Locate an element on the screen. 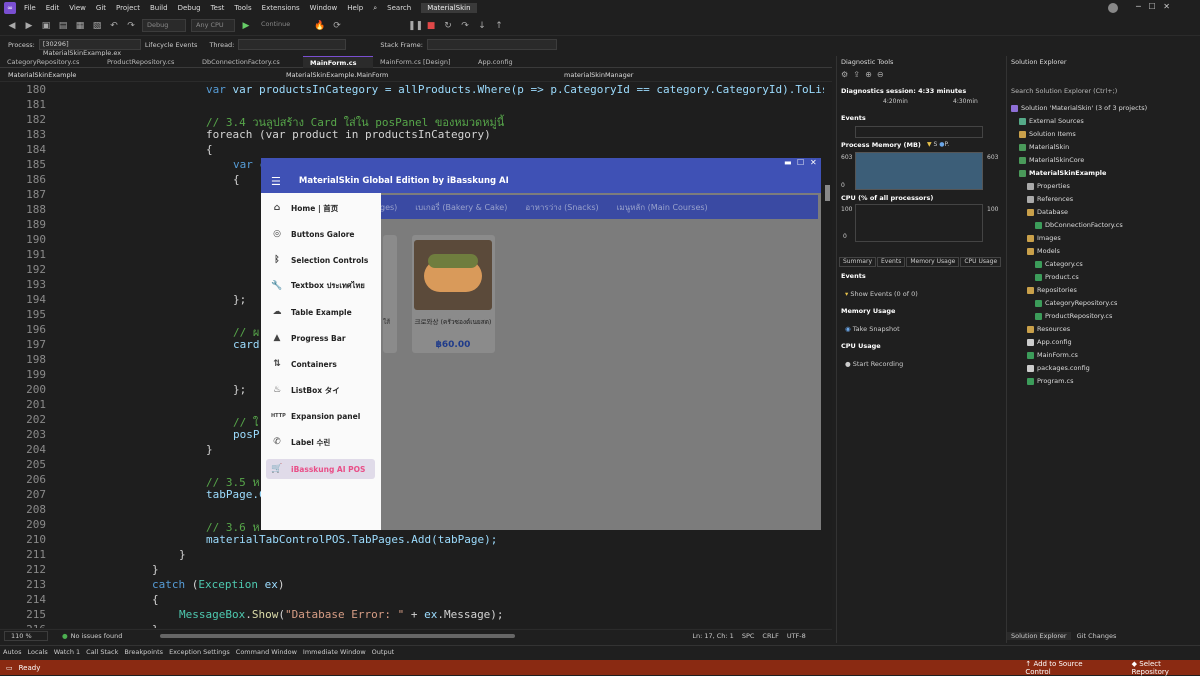 This screenshot has width=1200, height=676. menu-help: Help is located at coordinates (355, 8).